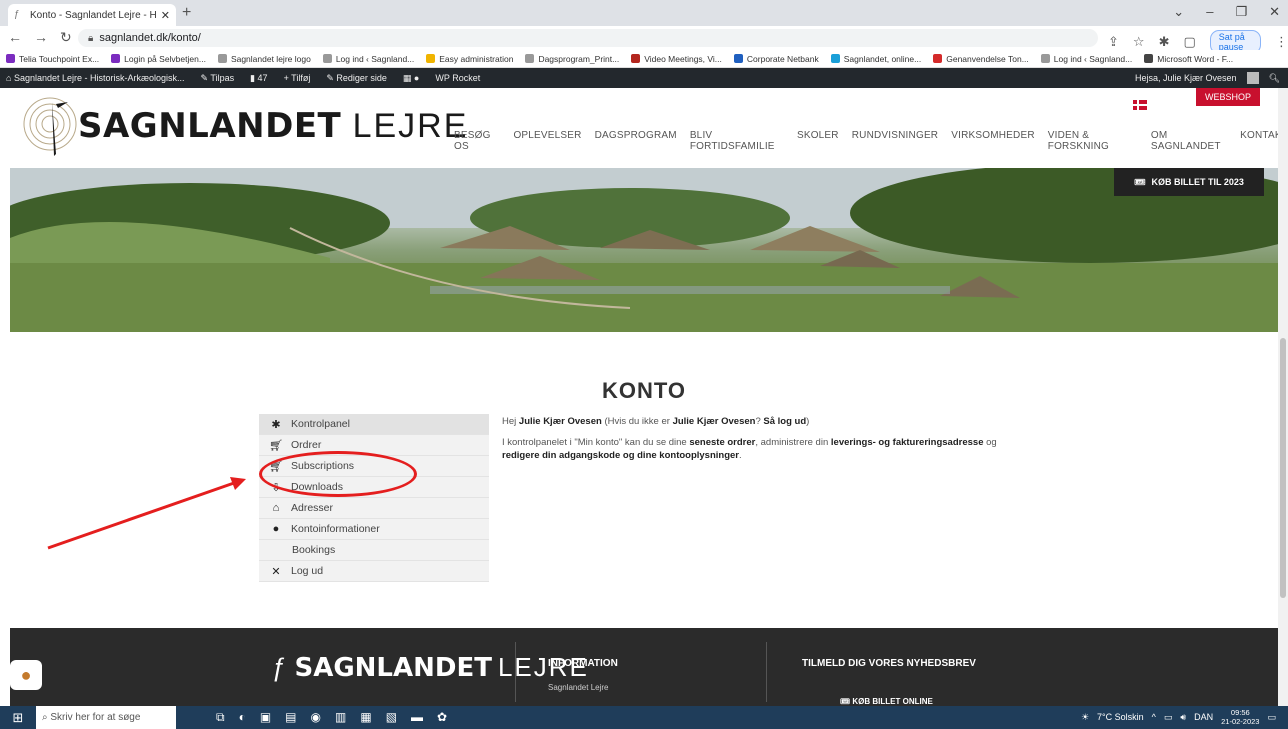 The height and width of the screenshot is (729, 1288). I want to click on volume-icon: 🔊︎, so click(1183, 717).